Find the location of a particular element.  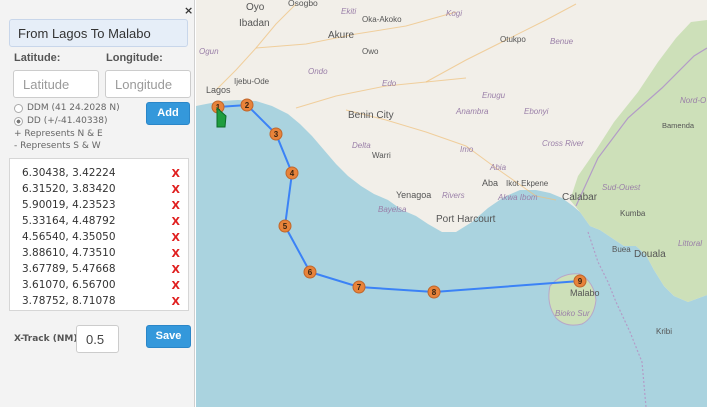

latitude-label: Latitude: is located at coordinates (37, 58).